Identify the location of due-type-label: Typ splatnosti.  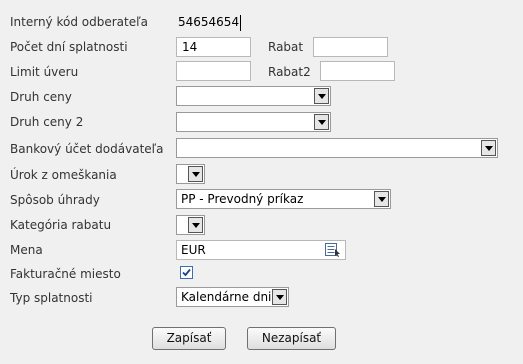
(51, 298).